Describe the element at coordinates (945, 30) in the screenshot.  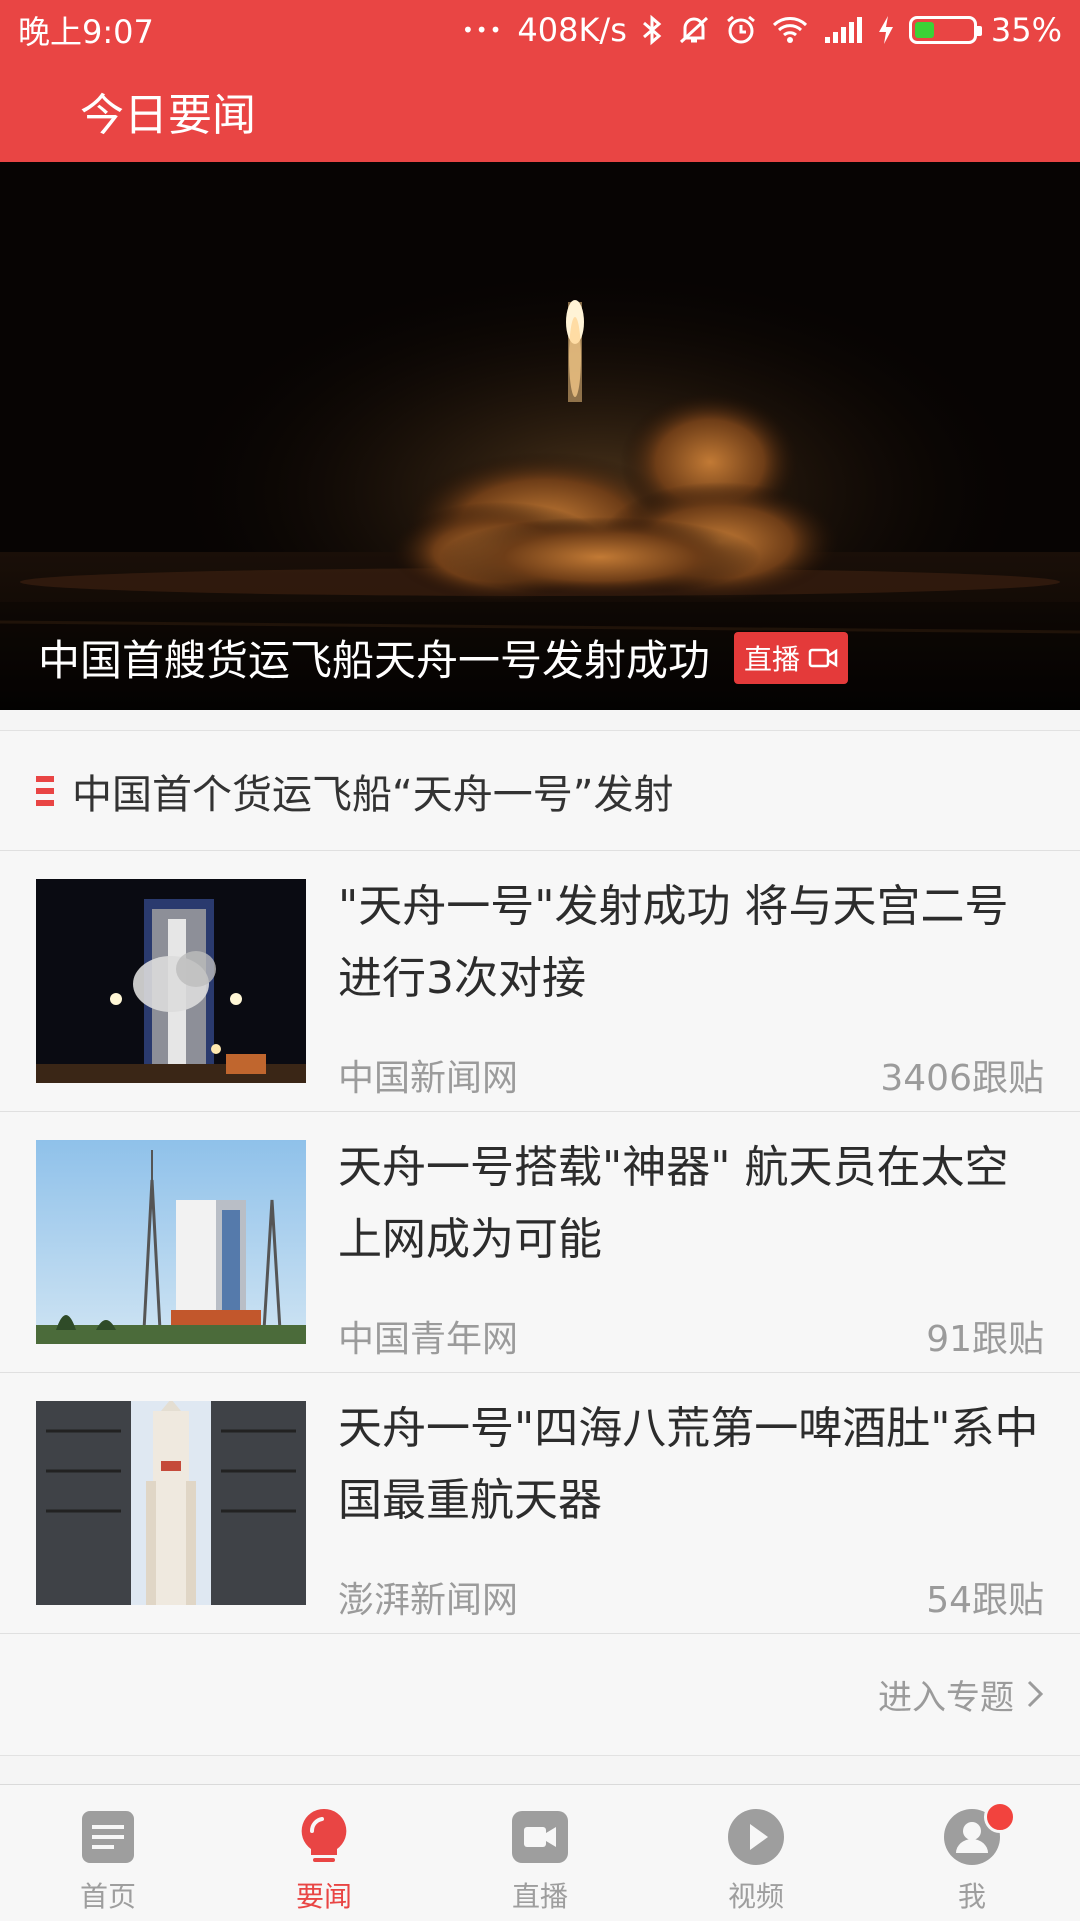
I see `battery-icon` at that location.